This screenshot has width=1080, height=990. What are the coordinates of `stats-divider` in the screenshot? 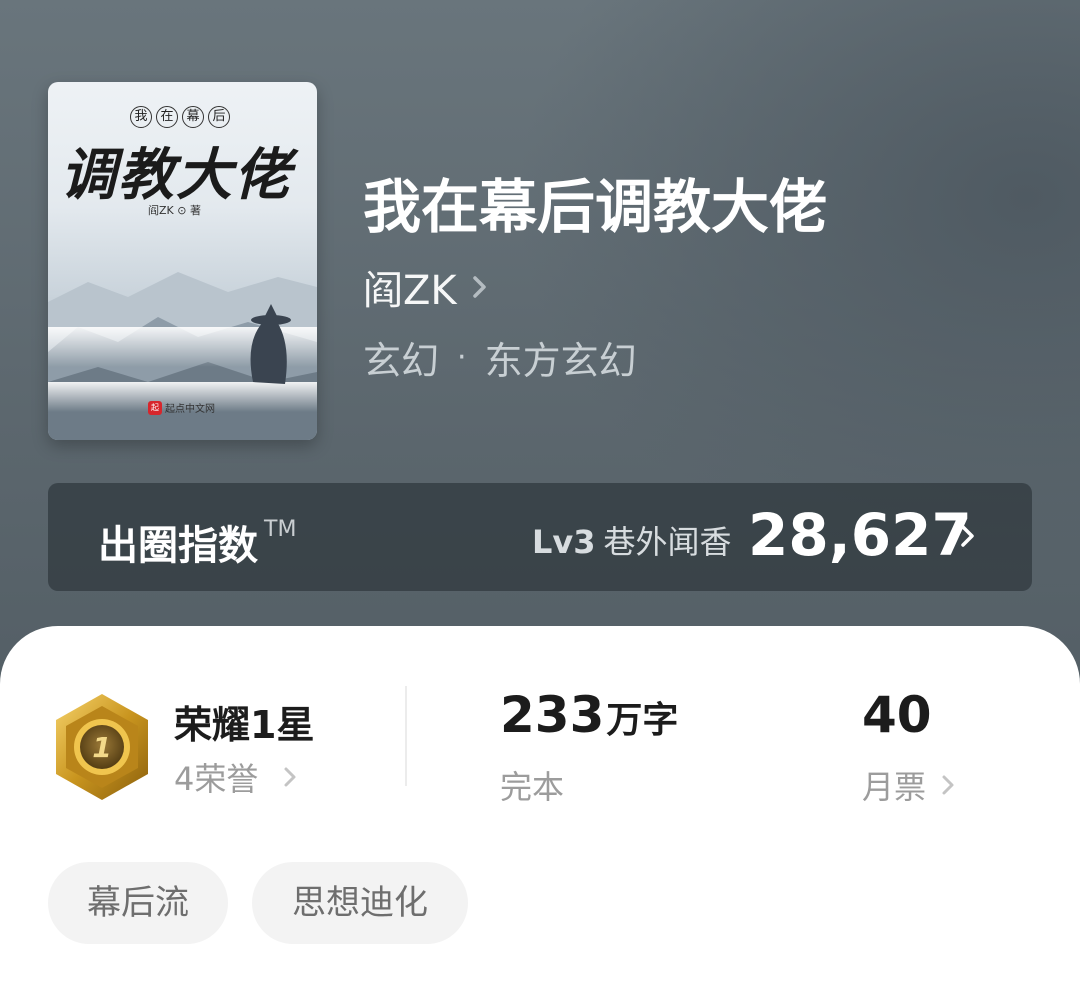 It's located at (406, 736).